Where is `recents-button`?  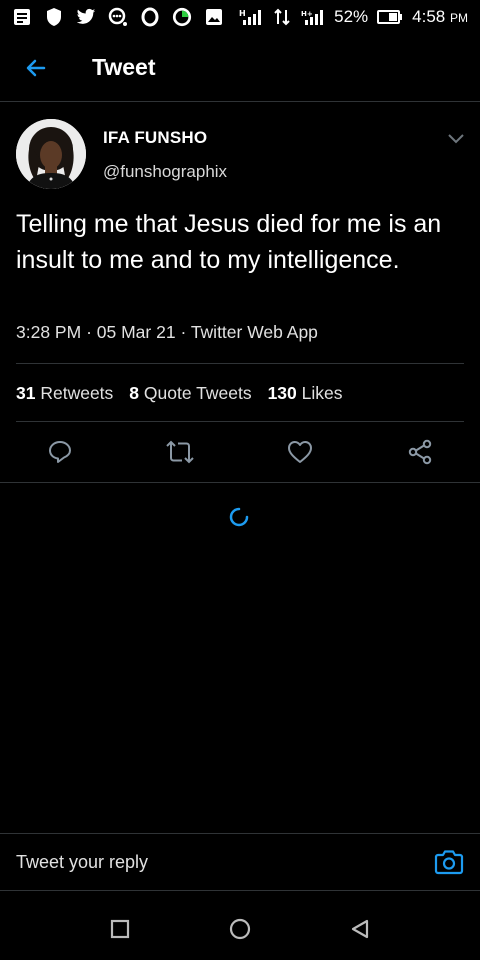 recents-button is located at coordinates (120, 929).